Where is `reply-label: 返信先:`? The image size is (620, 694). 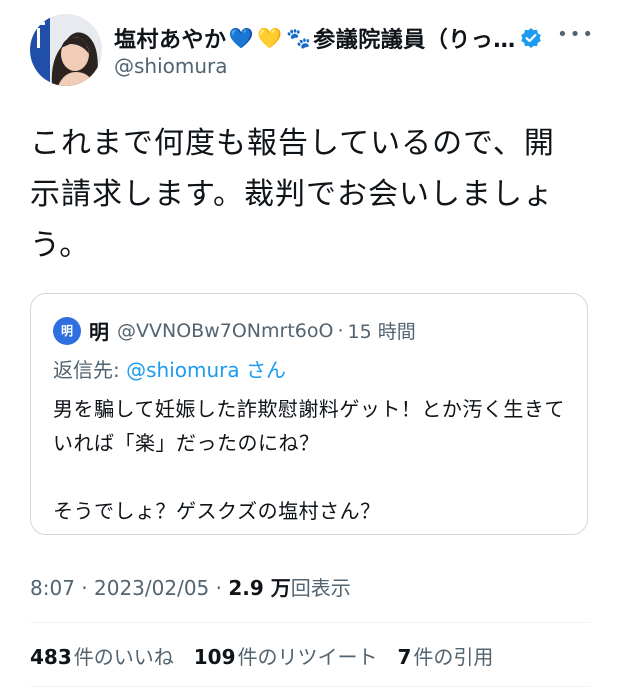 reply-label: 返信先: is located at coordinates (90, 370).